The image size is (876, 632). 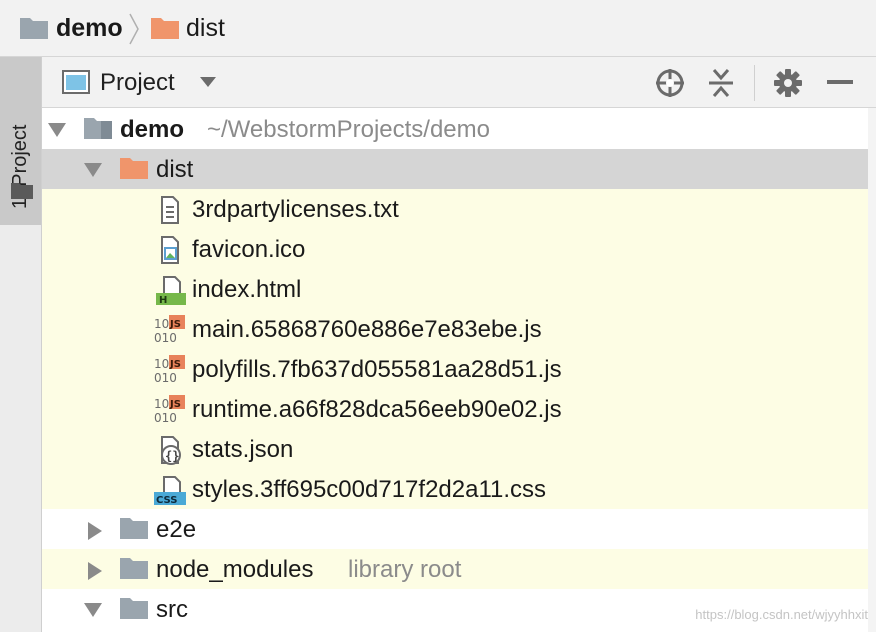 What do you see at coordinates (171, 290) in the screenshot?
I see `html-file-icon: H` at bounding box center [171, 290].